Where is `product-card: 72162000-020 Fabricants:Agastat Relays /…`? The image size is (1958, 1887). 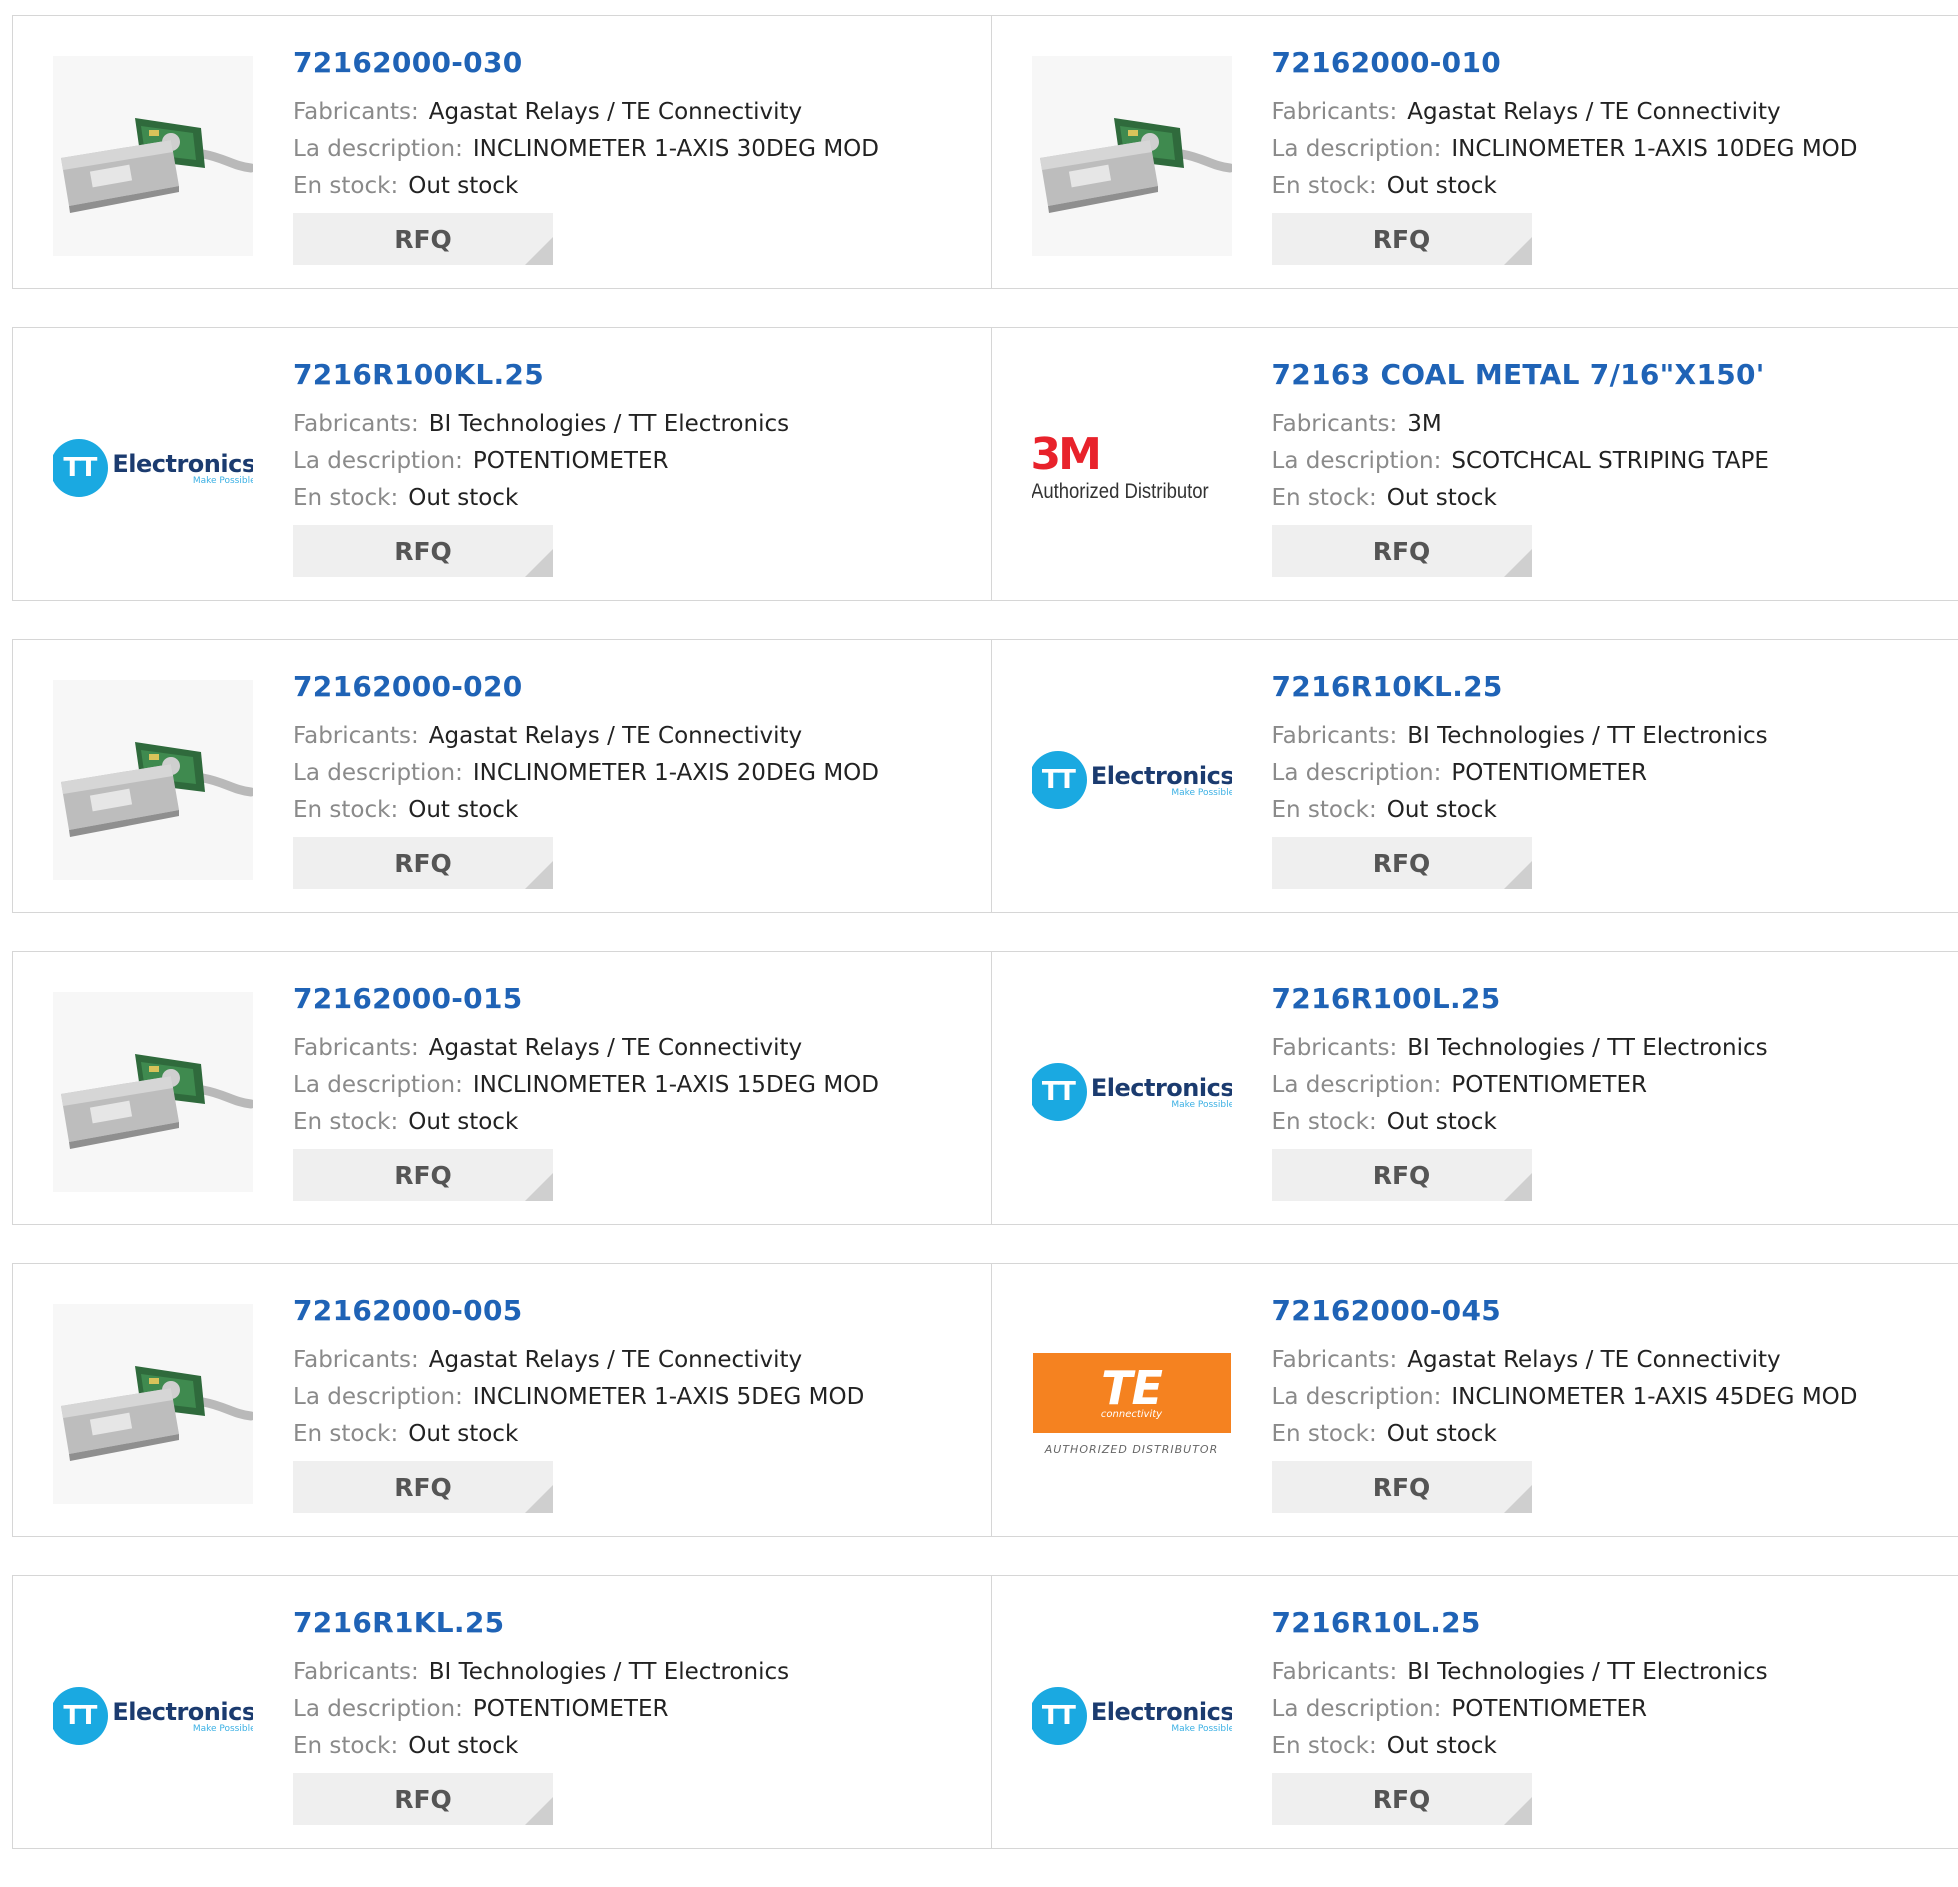 product-card: 72162000-020 Fabricants:Agastat Relays /… is located at coordinates (502, 776).